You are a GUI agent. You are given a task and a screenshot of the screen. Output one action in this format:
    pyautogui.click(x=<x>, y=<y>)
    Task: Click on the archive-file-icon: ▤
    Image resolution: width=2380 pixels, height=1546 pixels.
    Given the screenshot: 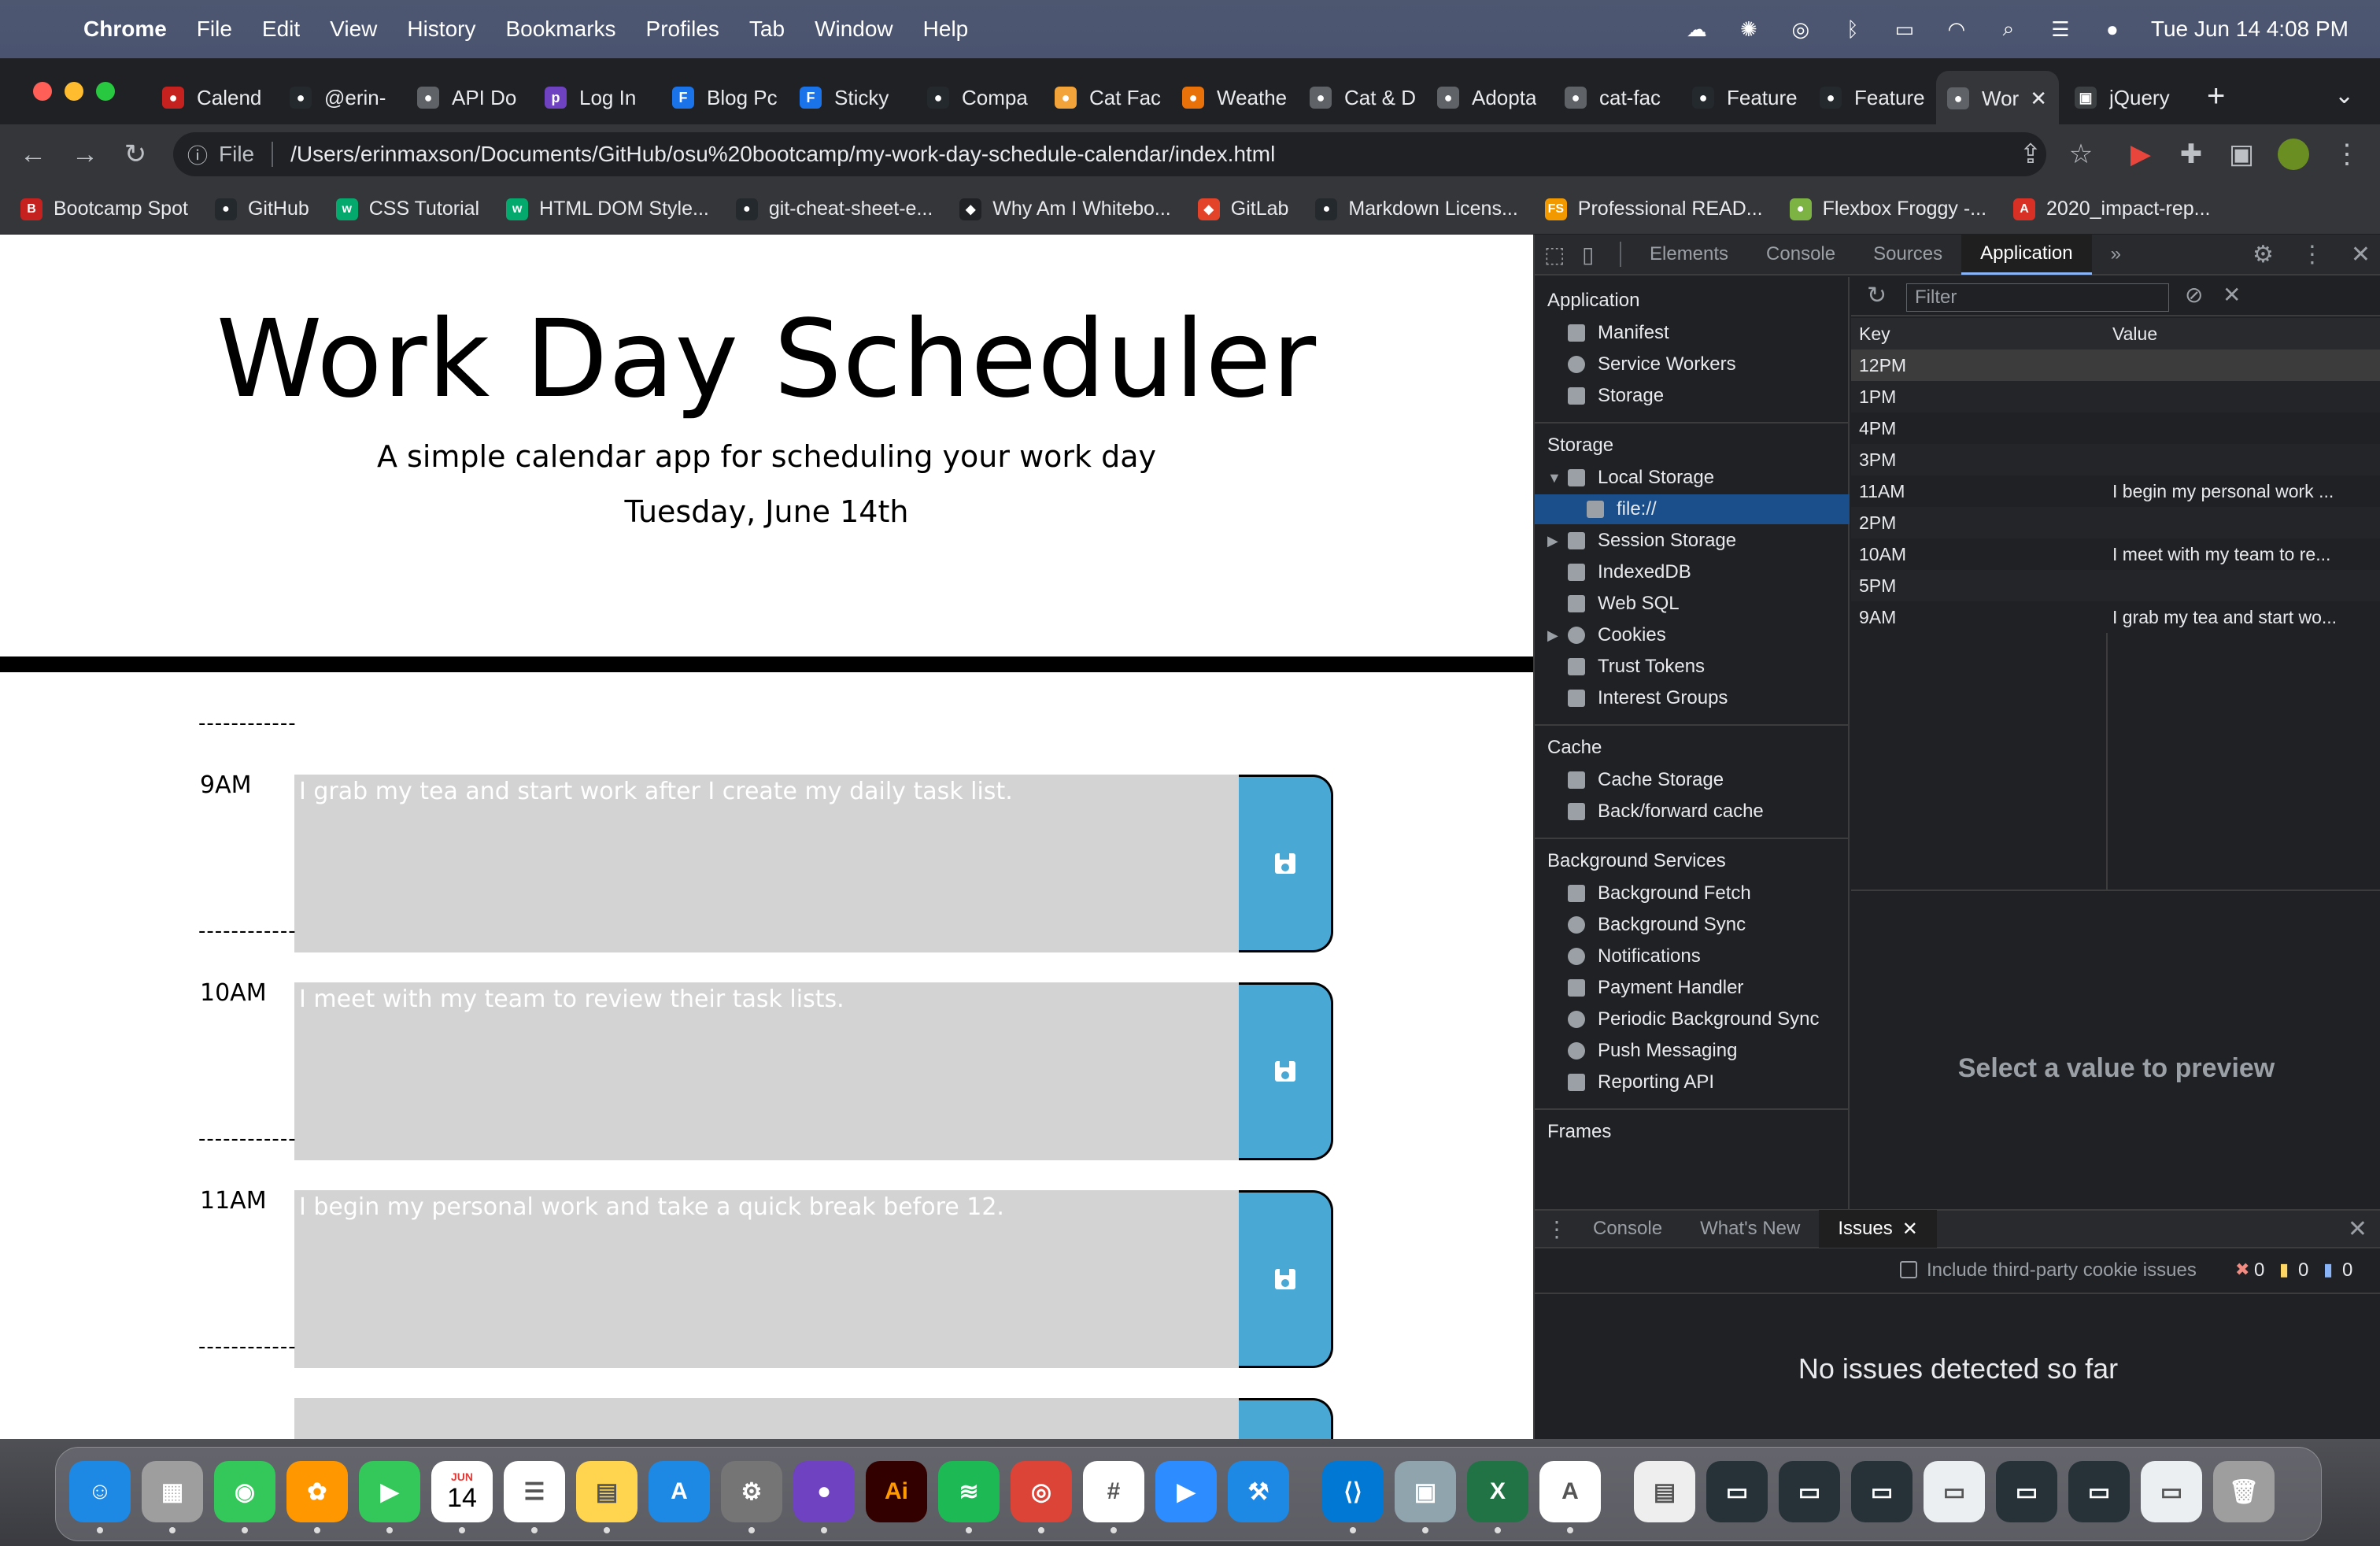 What is the action you would take?
    pyautogui.click(x=1665, y=1491)
    